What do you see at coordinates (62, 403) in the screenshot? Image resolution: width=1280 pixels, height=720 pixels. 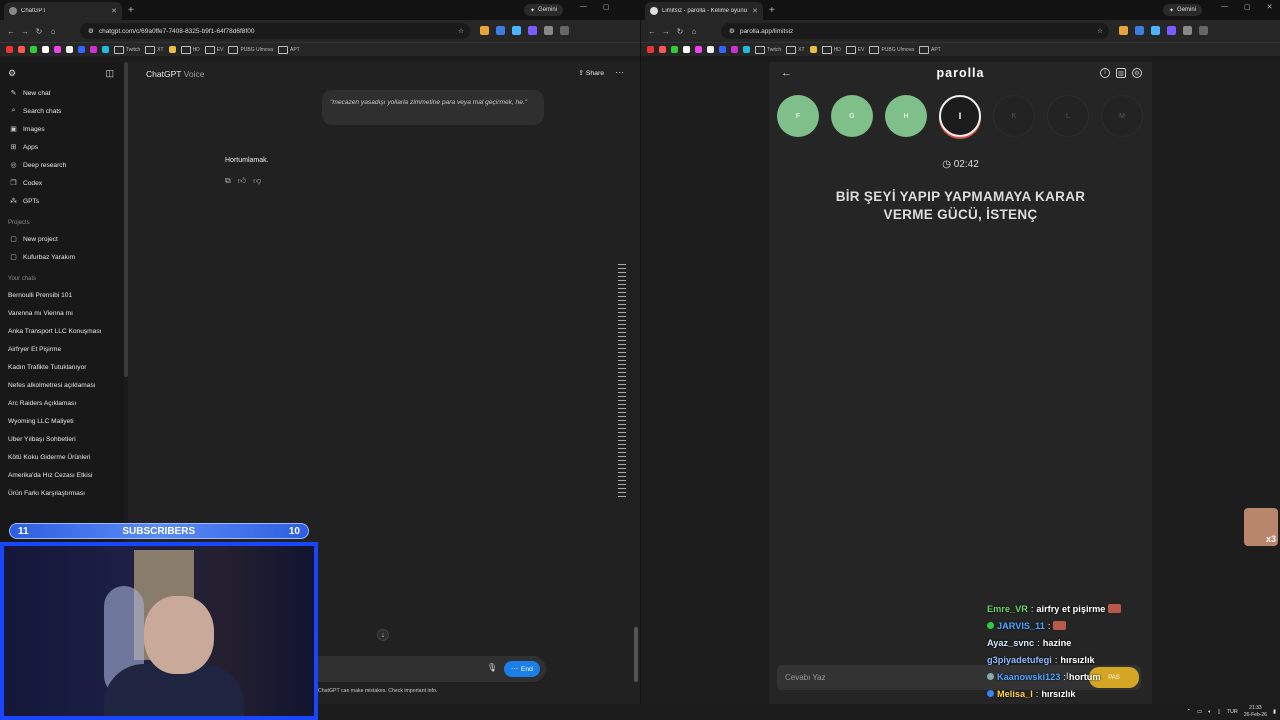 I see `chat-history-item: Arc Raiders Açıklaması` at bounding box center [62, 403].